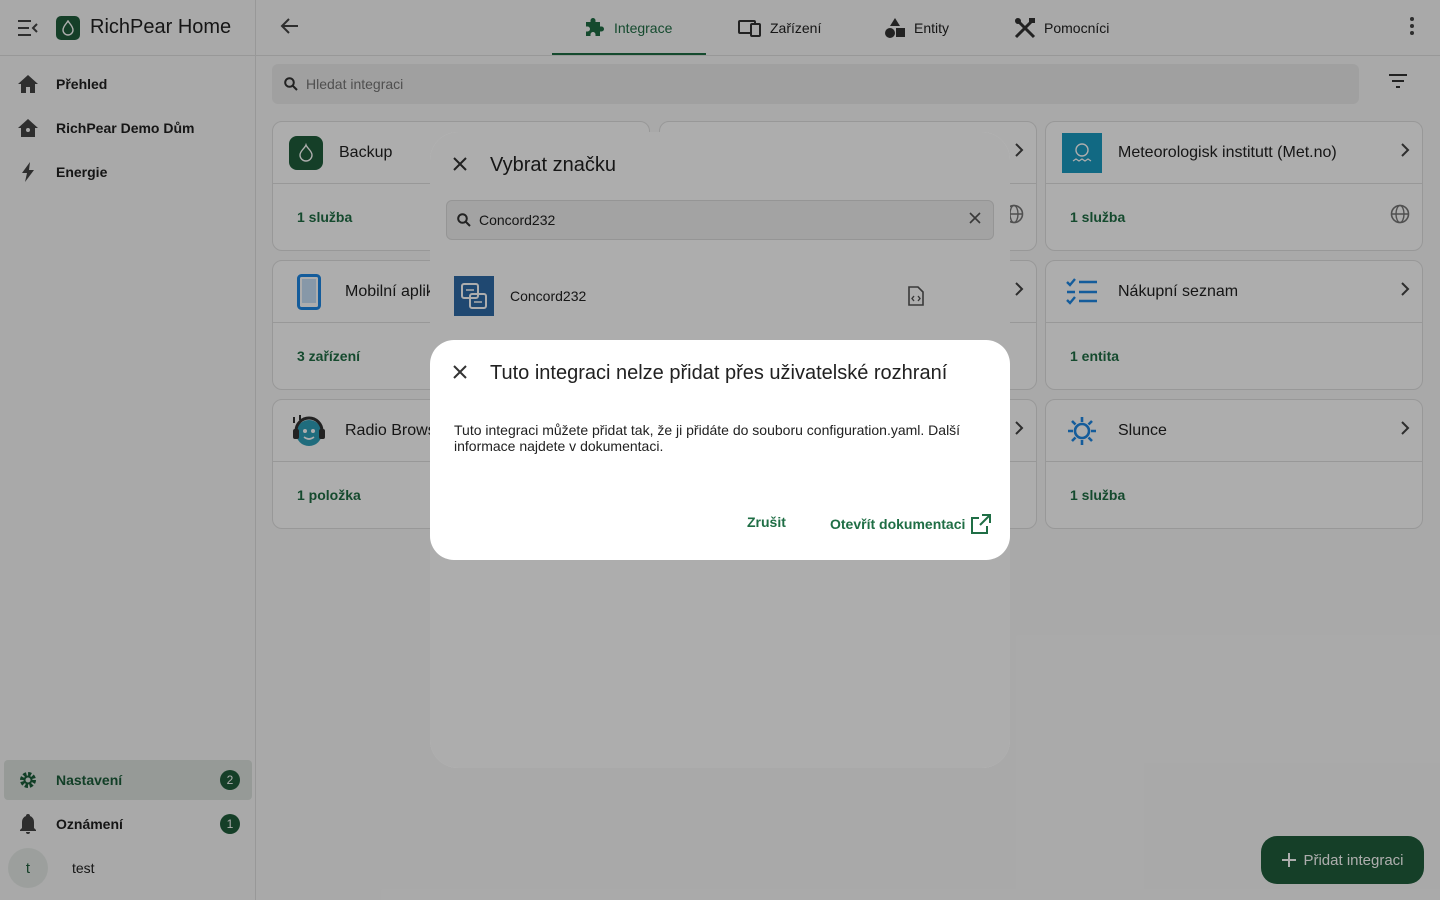 Image resolution: width=1440 pixels, height=900 pixels. I want to click on open-docs-button: Otevřít dokumentaci, so click(911, 524).